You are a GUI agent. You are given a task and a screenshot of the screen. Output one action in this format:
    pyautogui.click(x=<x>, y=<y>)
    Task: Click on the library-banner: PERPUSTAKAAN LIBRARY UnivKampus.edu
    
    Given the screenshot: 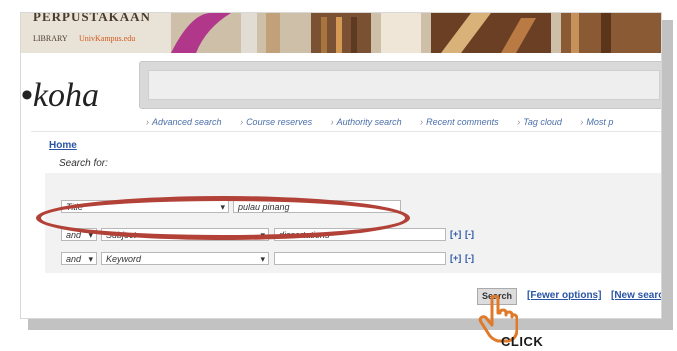 What is the action you would take?
    pyautogui.click(x=341, y=33)
    